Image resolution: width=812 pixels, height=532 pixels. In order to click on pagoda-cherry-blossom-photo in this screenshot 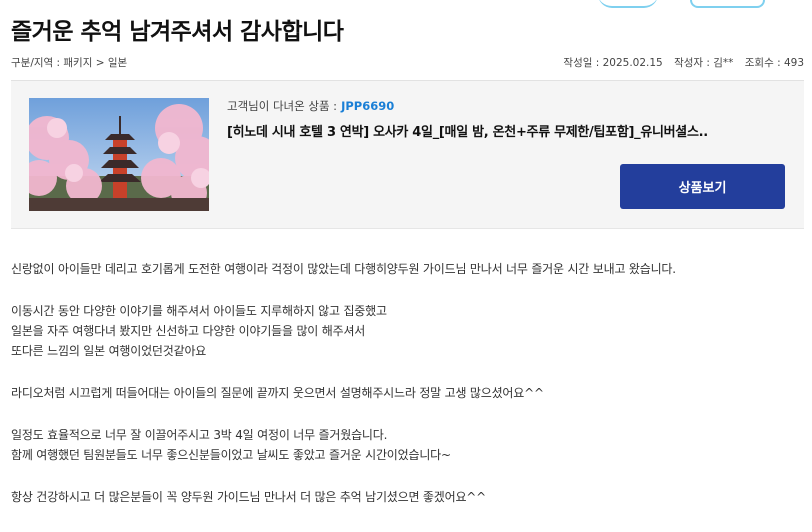, I will do `click(119, 154)`.